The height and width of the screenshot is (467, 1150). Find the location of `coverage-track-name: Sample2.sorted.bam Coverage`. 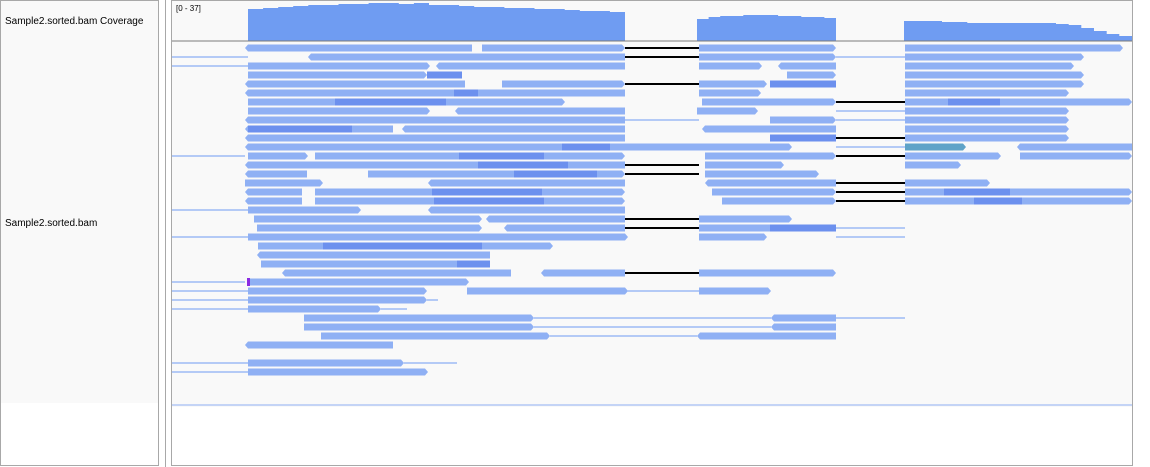

coverage-track-name: Sample2.sorted.bam Coverage is located at coordinates (74, 21).